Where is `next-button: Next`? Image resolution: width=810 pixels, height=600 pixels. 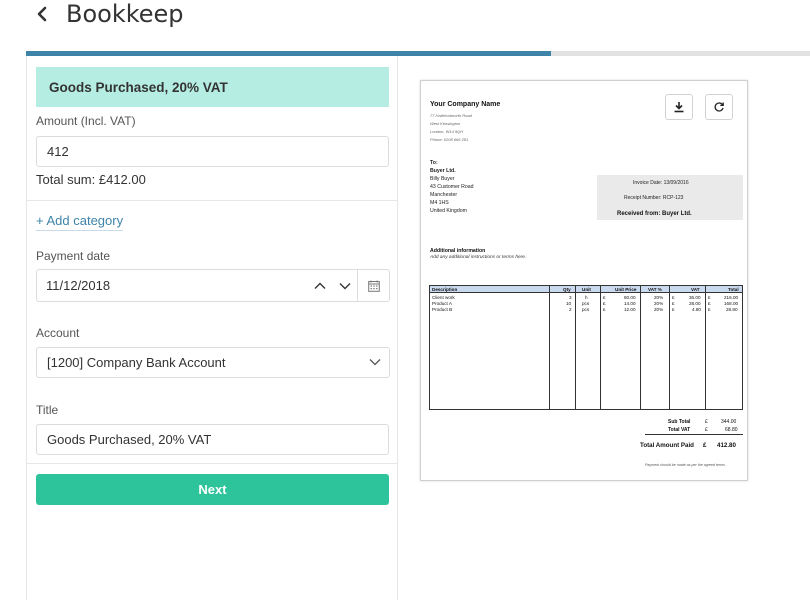
next-button: Next is located at coordinates (212, 489).